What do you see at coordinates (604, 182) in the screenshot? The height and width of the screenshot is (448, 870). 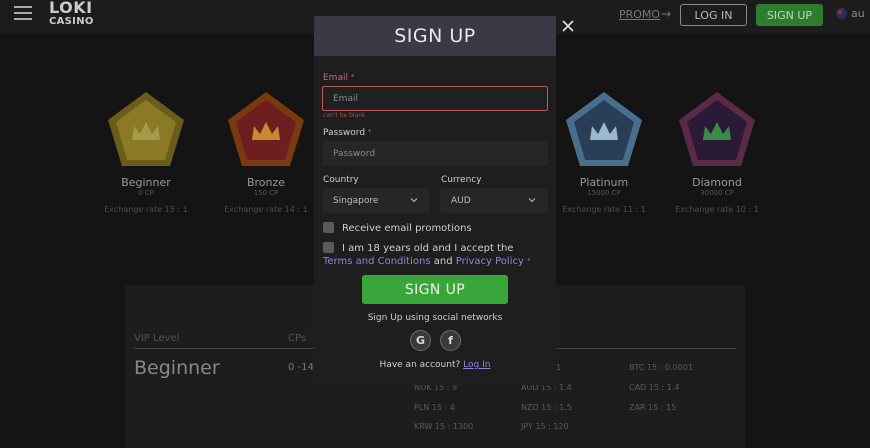 I see `badge-name: Platinum` at bounding box center [604, 182].